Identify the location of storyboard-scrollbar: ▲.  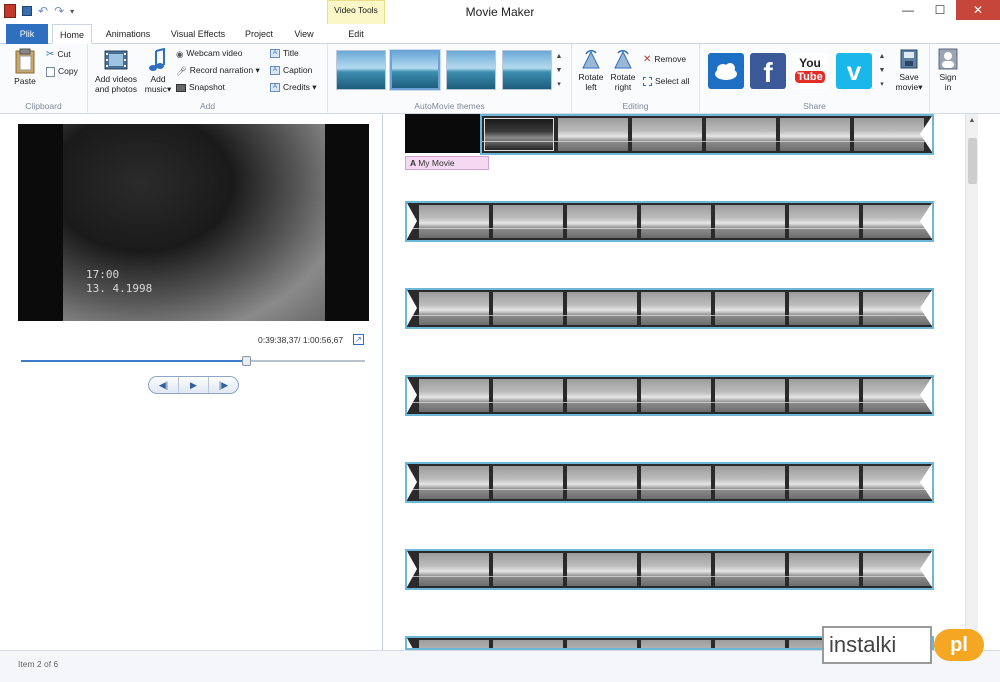
(971, 382).